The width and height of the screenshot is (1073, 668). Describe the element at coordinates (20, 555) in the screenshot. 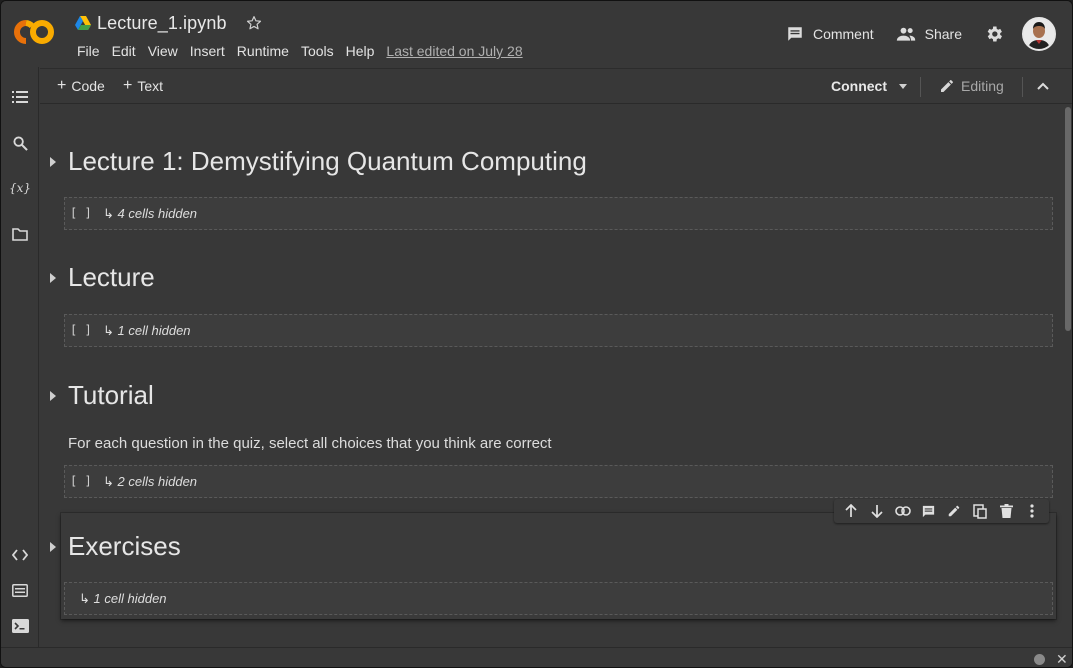

I see `code-snippets-icon` at that location.